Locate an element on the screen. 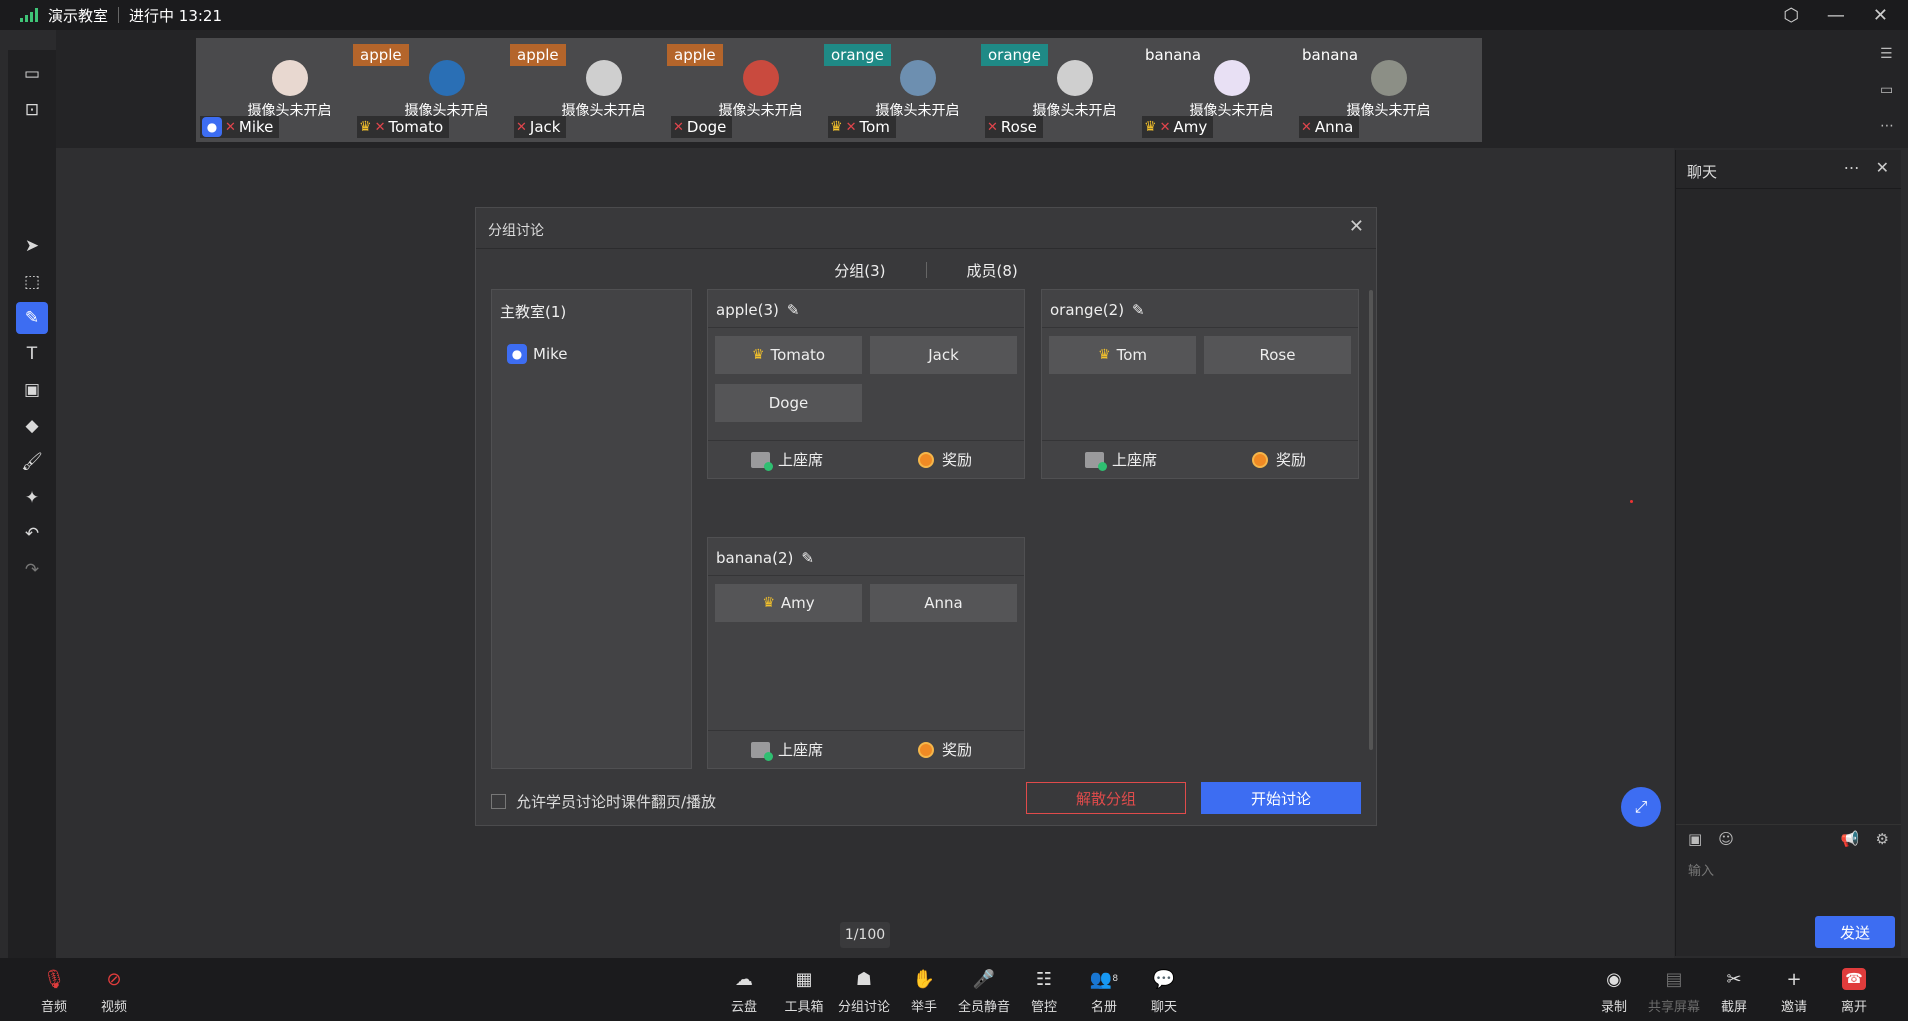 The height and width of the screenshot is (1021, 1908). announcement-icon: 📢 is located at coordinates (1850, 839).